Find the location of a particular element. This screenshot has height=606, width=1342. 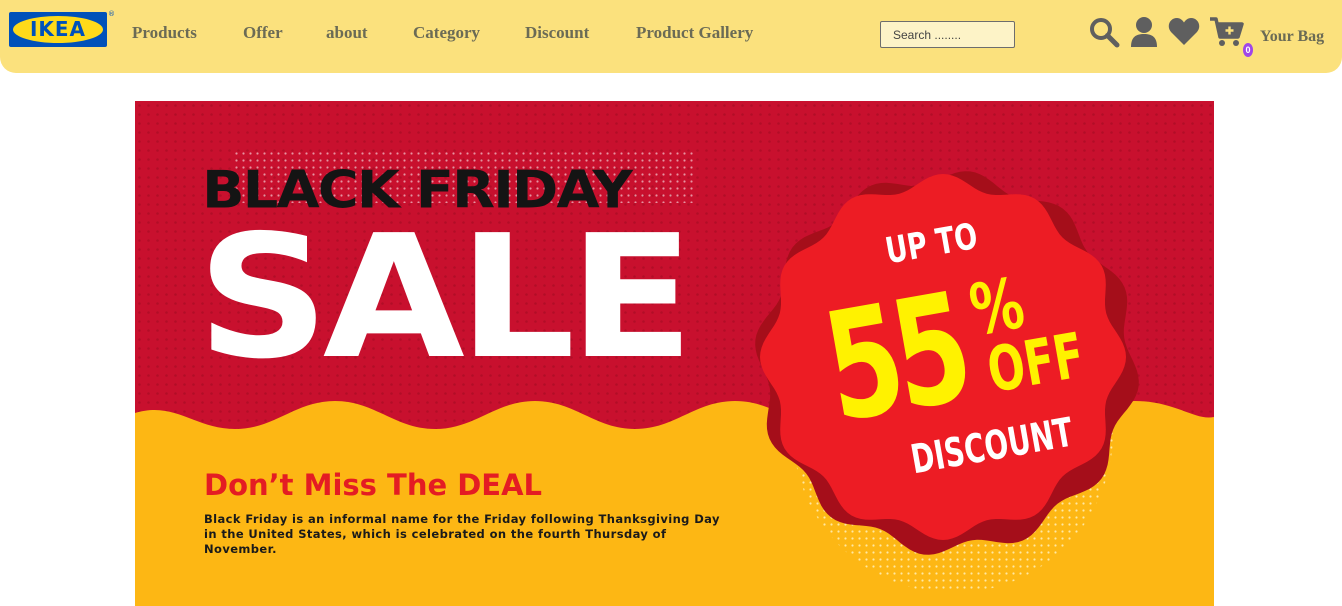

bag-count-badge: 0 is located at coordinates (1248, 50).